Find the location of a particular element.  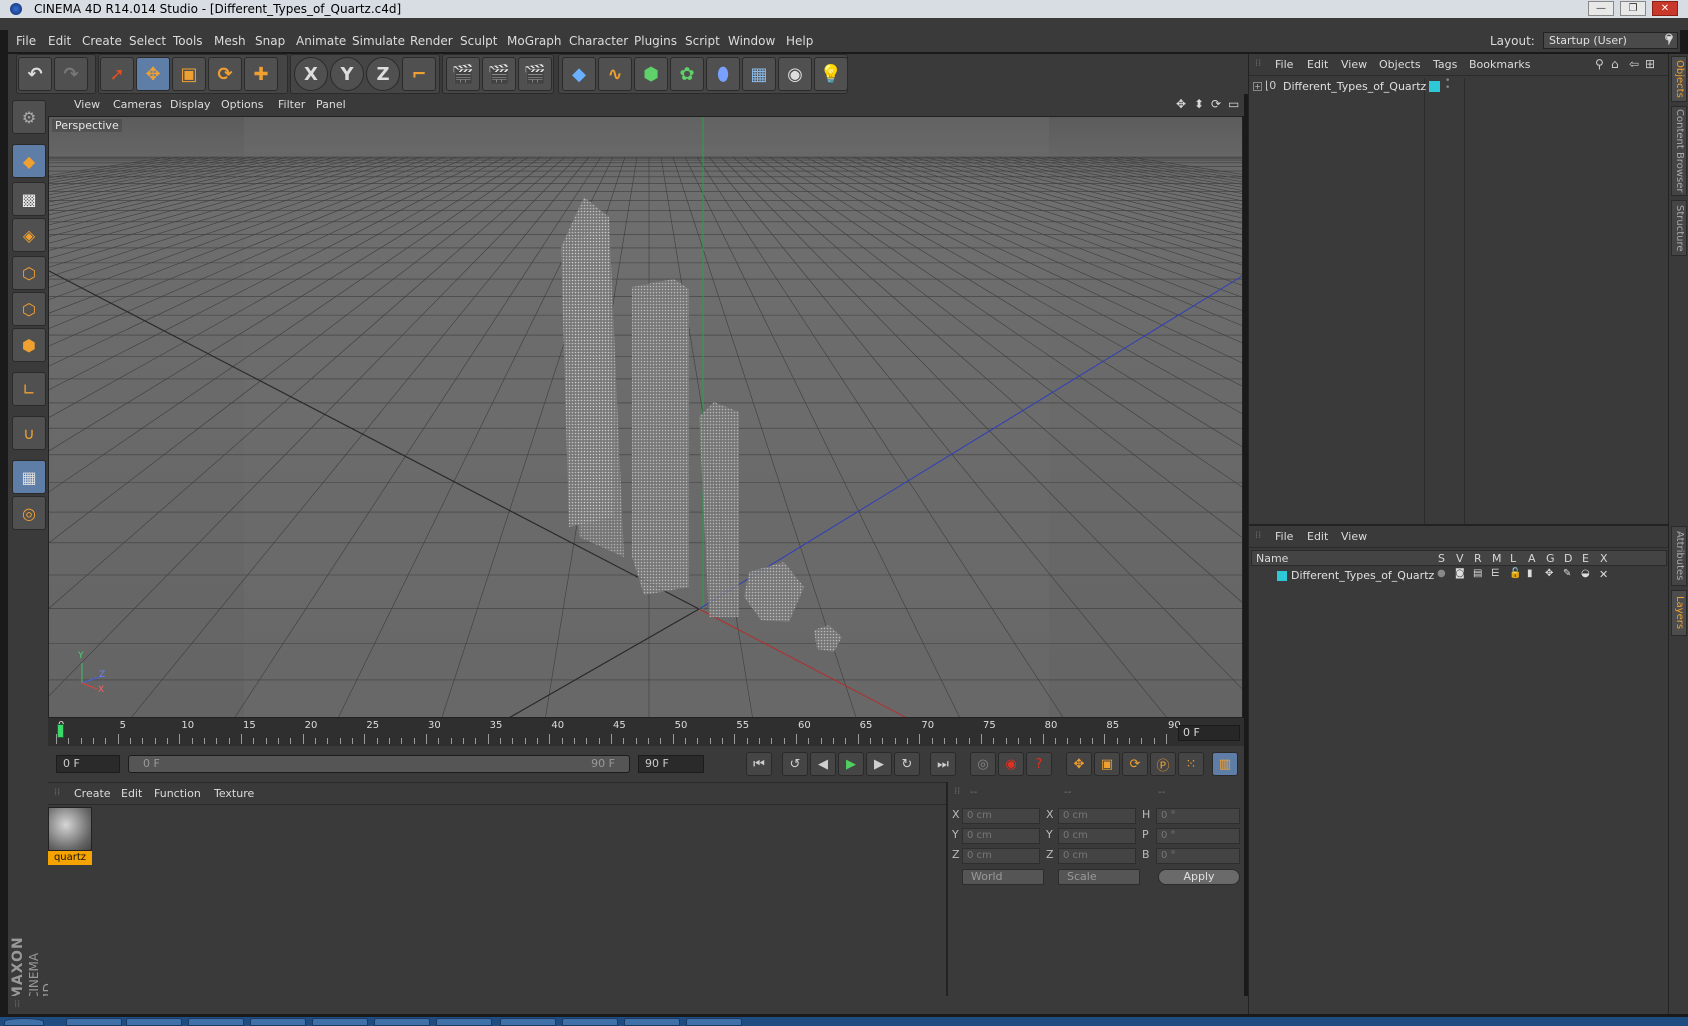

make-editable-icon: ⚙ is located at coordinates (29, 117).